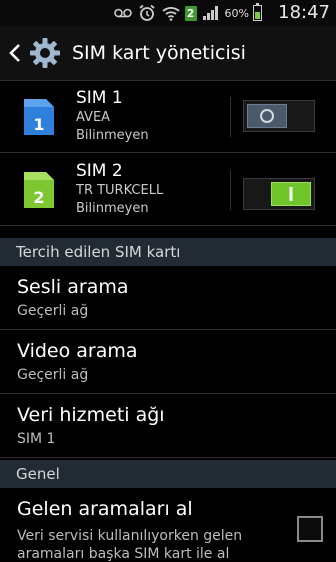 This screenshot has width=336, height=562. Describe the element at coordinates (123, 13) in the screenshot. I see `voicemail-icon` at that location.